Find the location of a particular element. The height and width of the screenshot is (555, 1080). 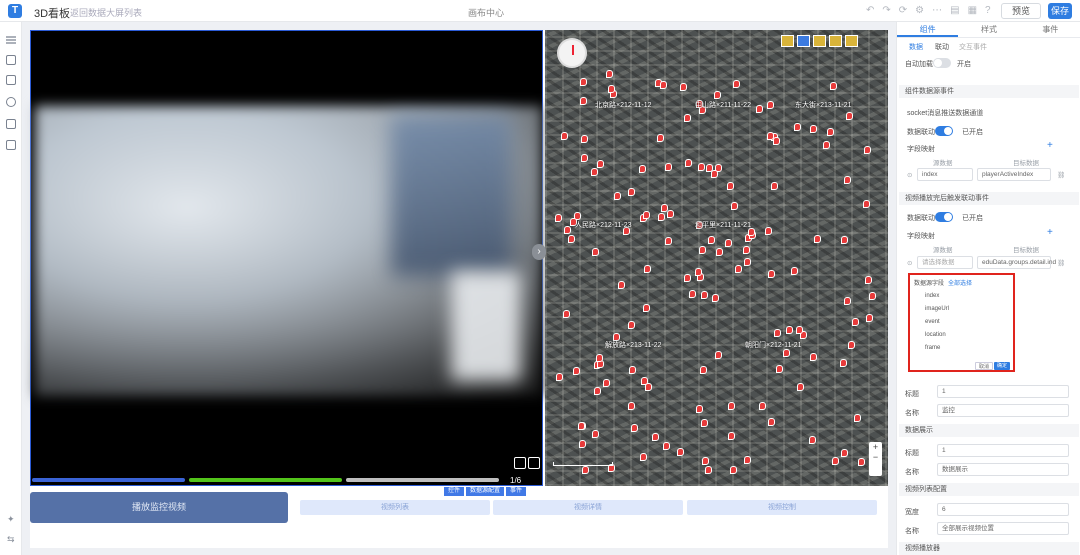

grid-icon: ▦ is located at coordinates (972, 10).